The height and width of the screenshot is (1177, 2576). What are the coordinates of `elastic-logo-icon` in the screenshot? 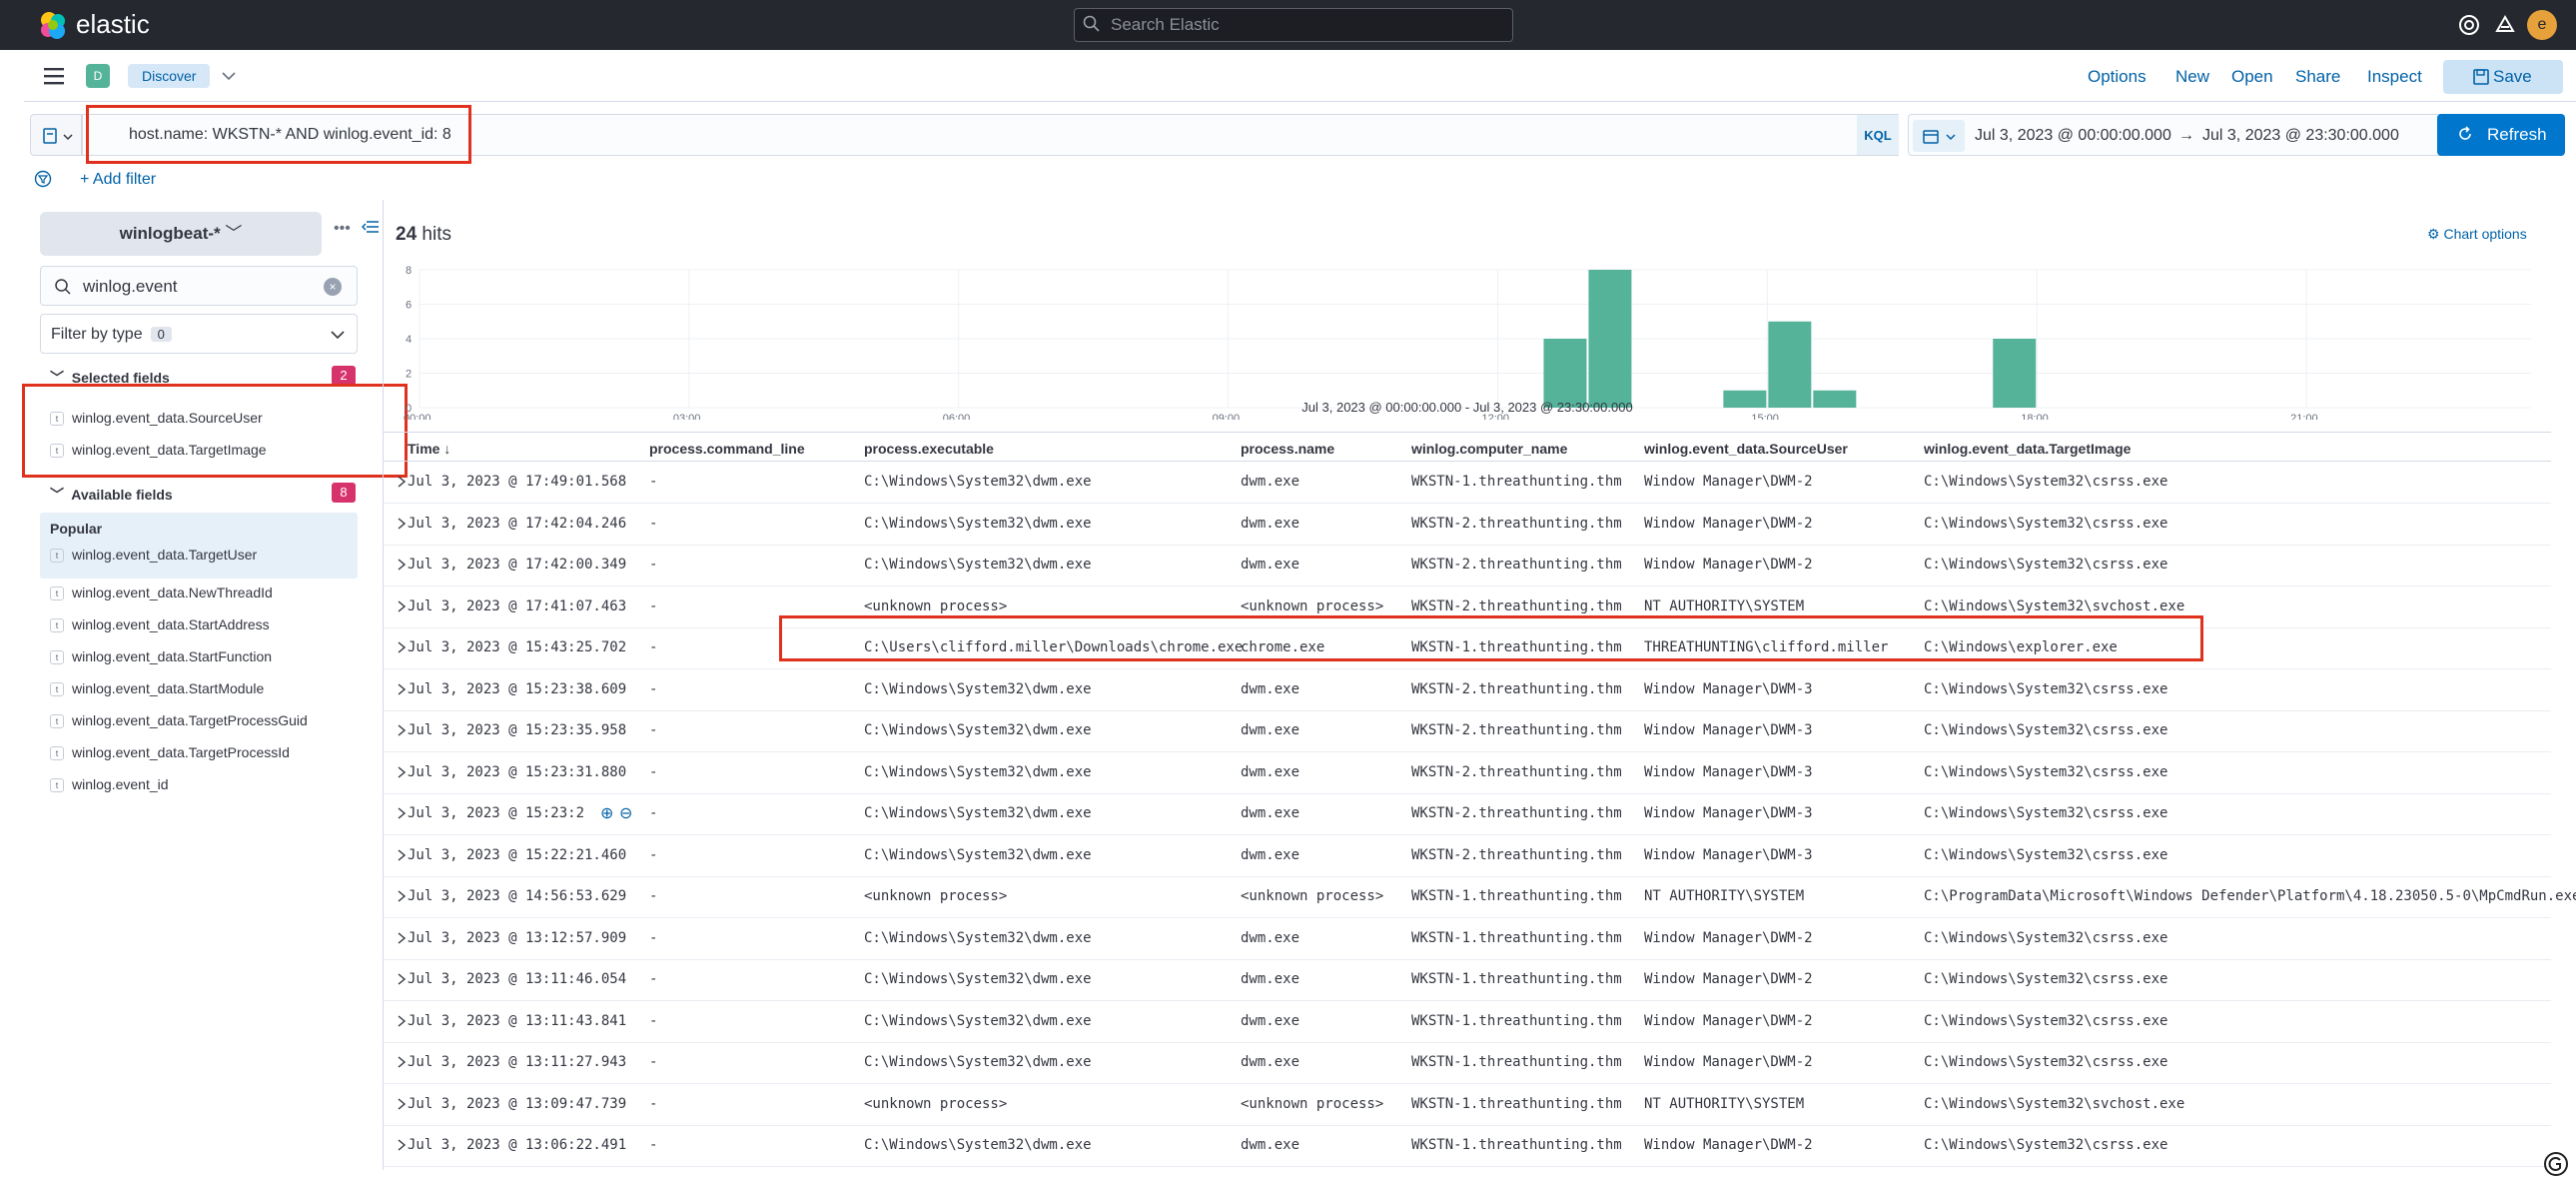 It's located at (53, 25).